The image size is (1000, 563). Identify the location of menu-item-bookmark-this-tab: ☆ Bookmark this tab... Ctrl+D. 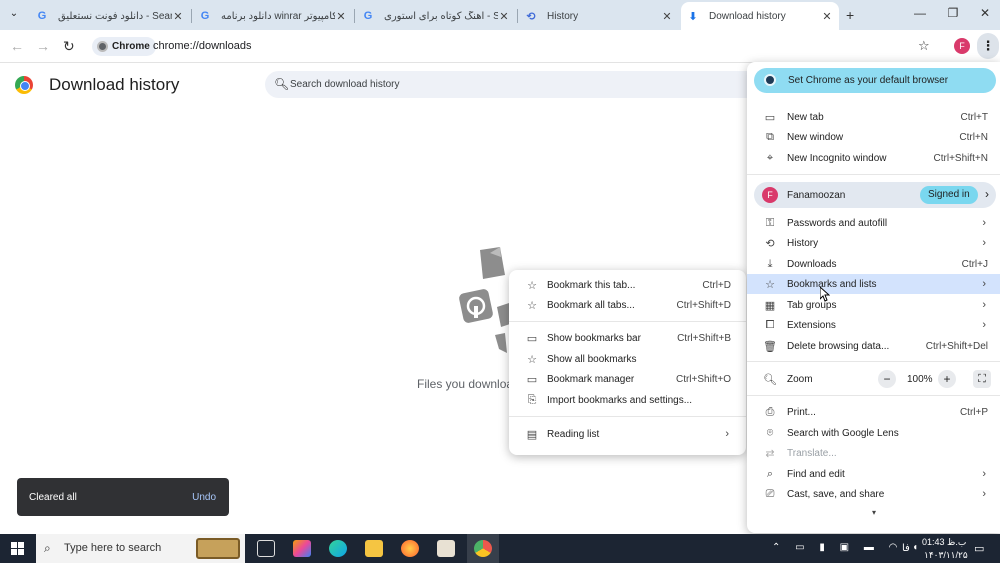
(627, 285).